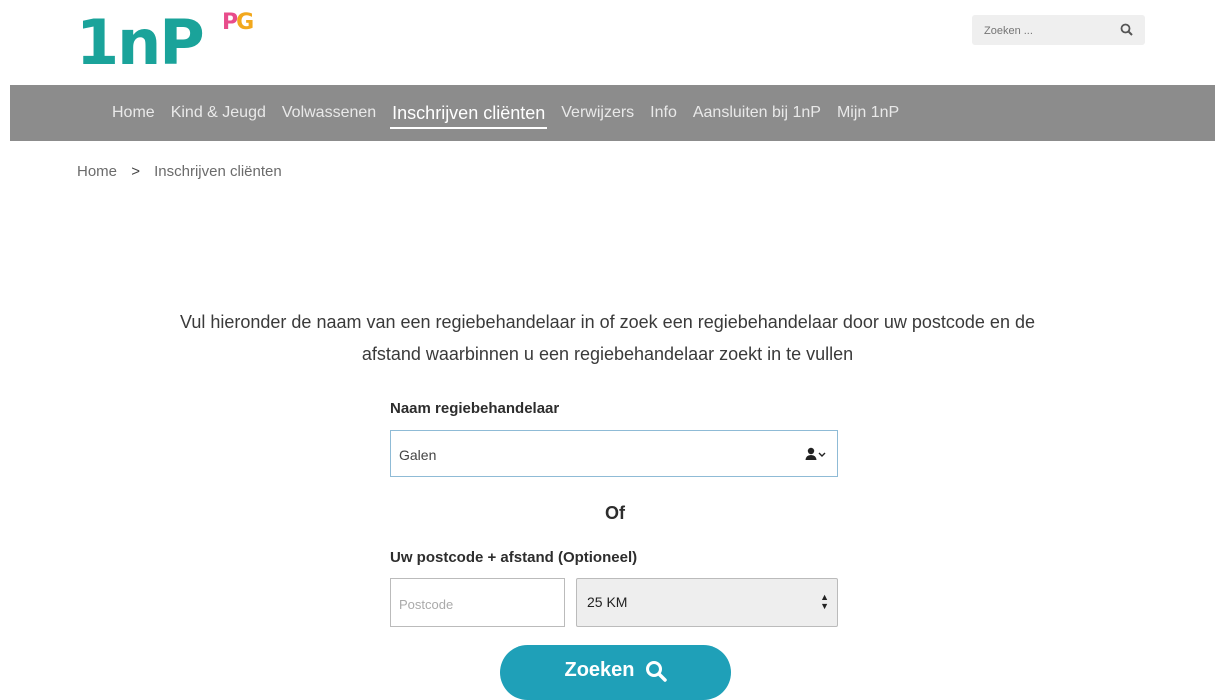  What do you see at coordinates (589, 455) in the screenshot?
I see `name-input` at bounding box center [589, 455].